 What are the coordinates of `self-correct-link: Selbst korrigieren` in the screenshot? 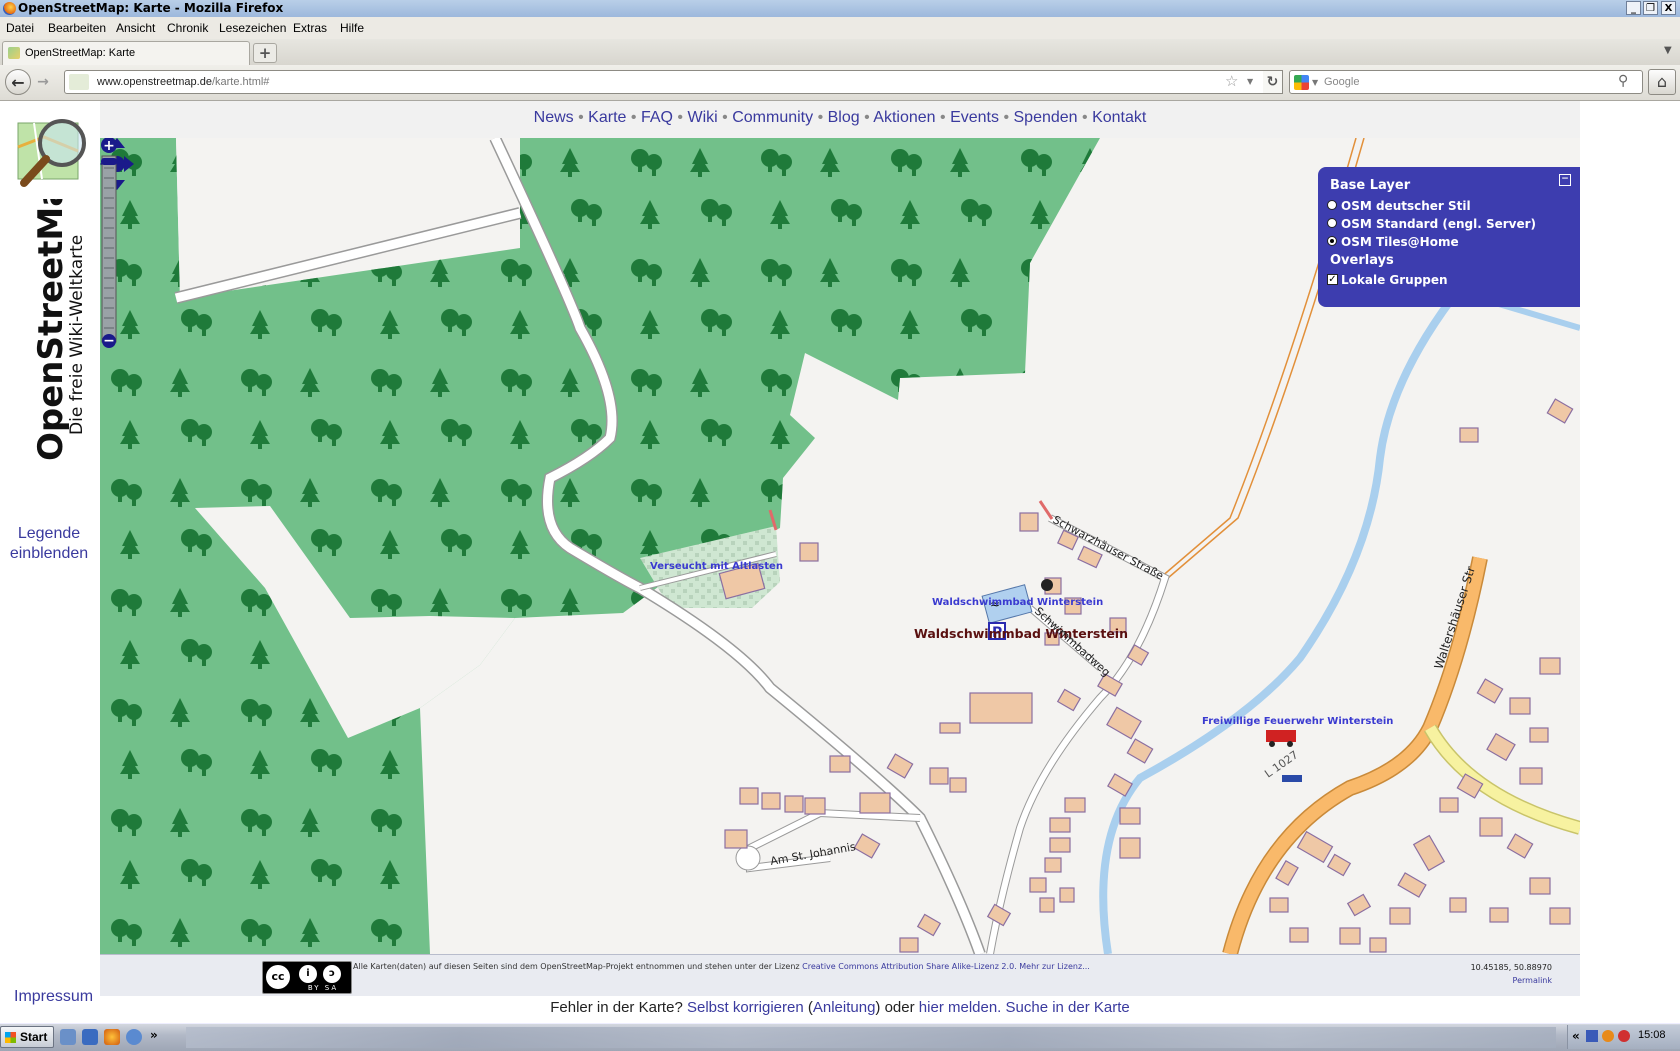 It's located at (745, 1007).